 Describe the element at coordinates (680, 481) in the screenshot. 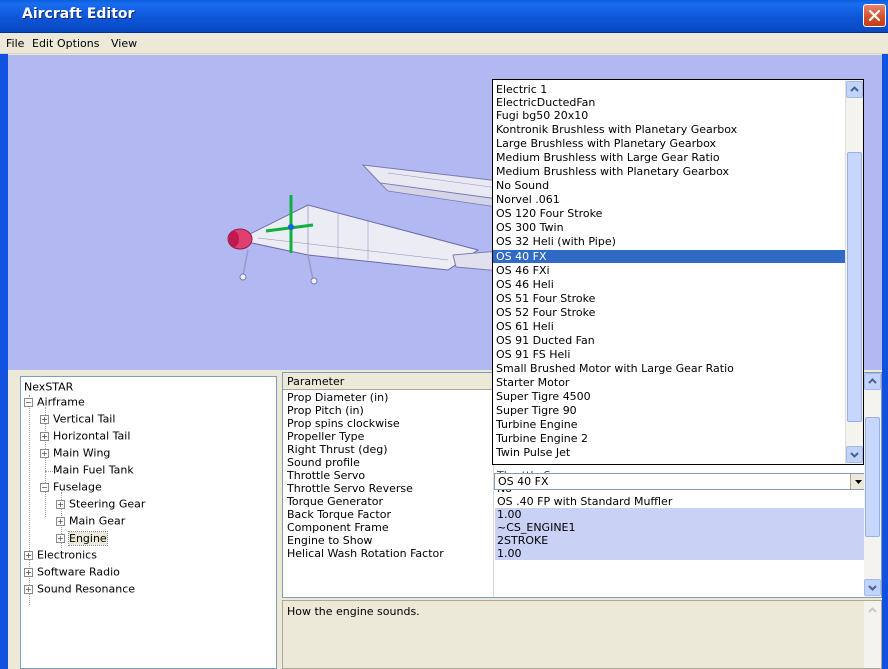

I see `sound-profile-combo: OS 40 FX` at that location.